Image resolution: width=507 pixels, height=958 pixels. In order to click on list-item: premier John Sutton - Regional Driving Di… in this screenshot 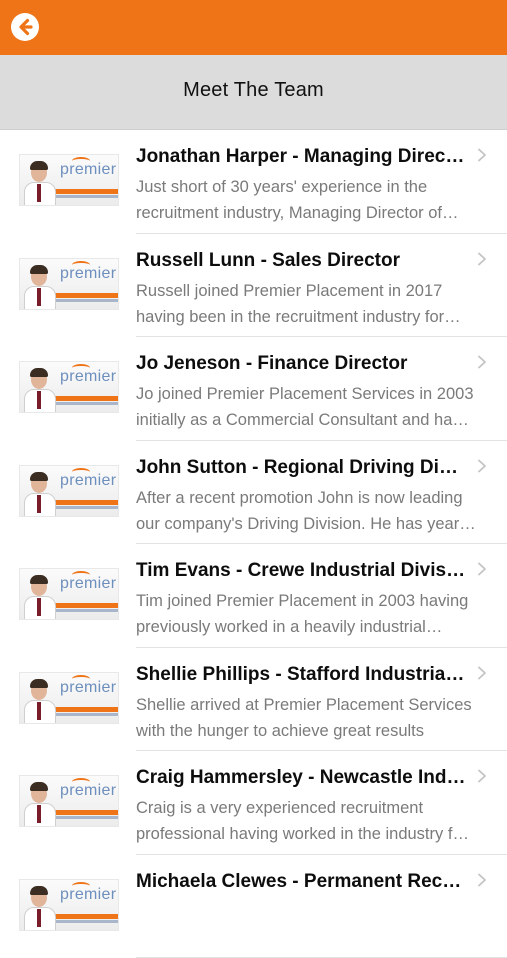, I will do `click(253, 493)`.